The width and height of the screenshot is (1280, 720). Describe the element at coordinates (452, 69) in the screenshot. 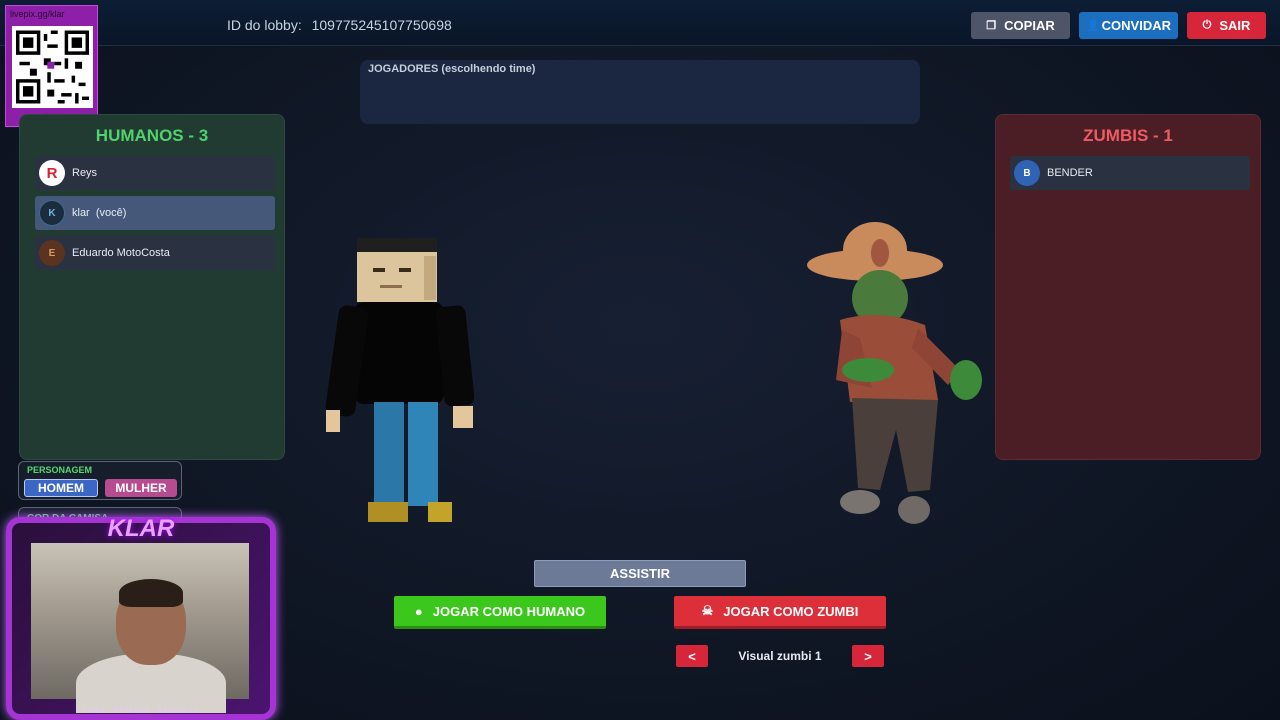

I see `players-panel-title: JOGADORES (escolhendo time)` at that location.